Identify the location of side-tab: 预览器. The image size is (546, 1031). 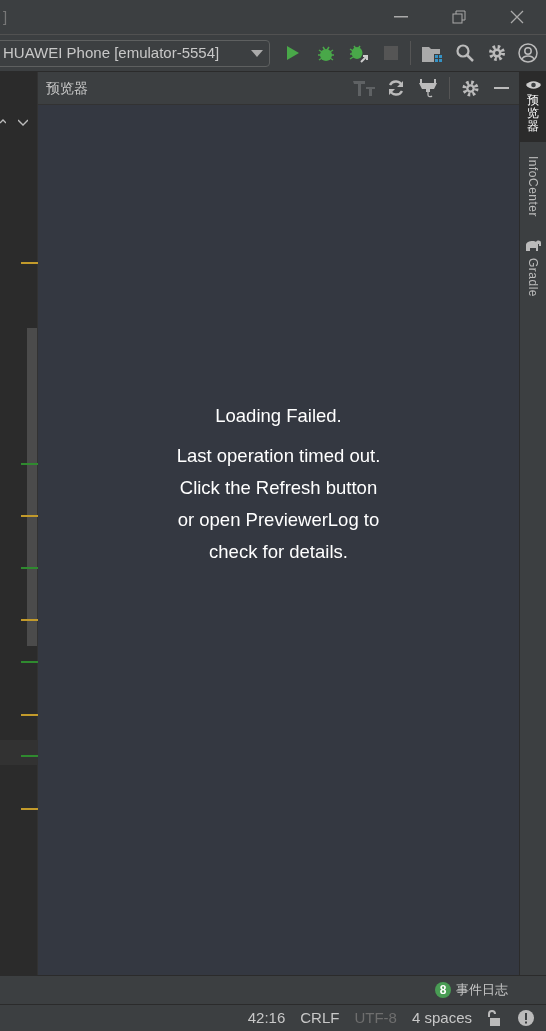
(532, 107).